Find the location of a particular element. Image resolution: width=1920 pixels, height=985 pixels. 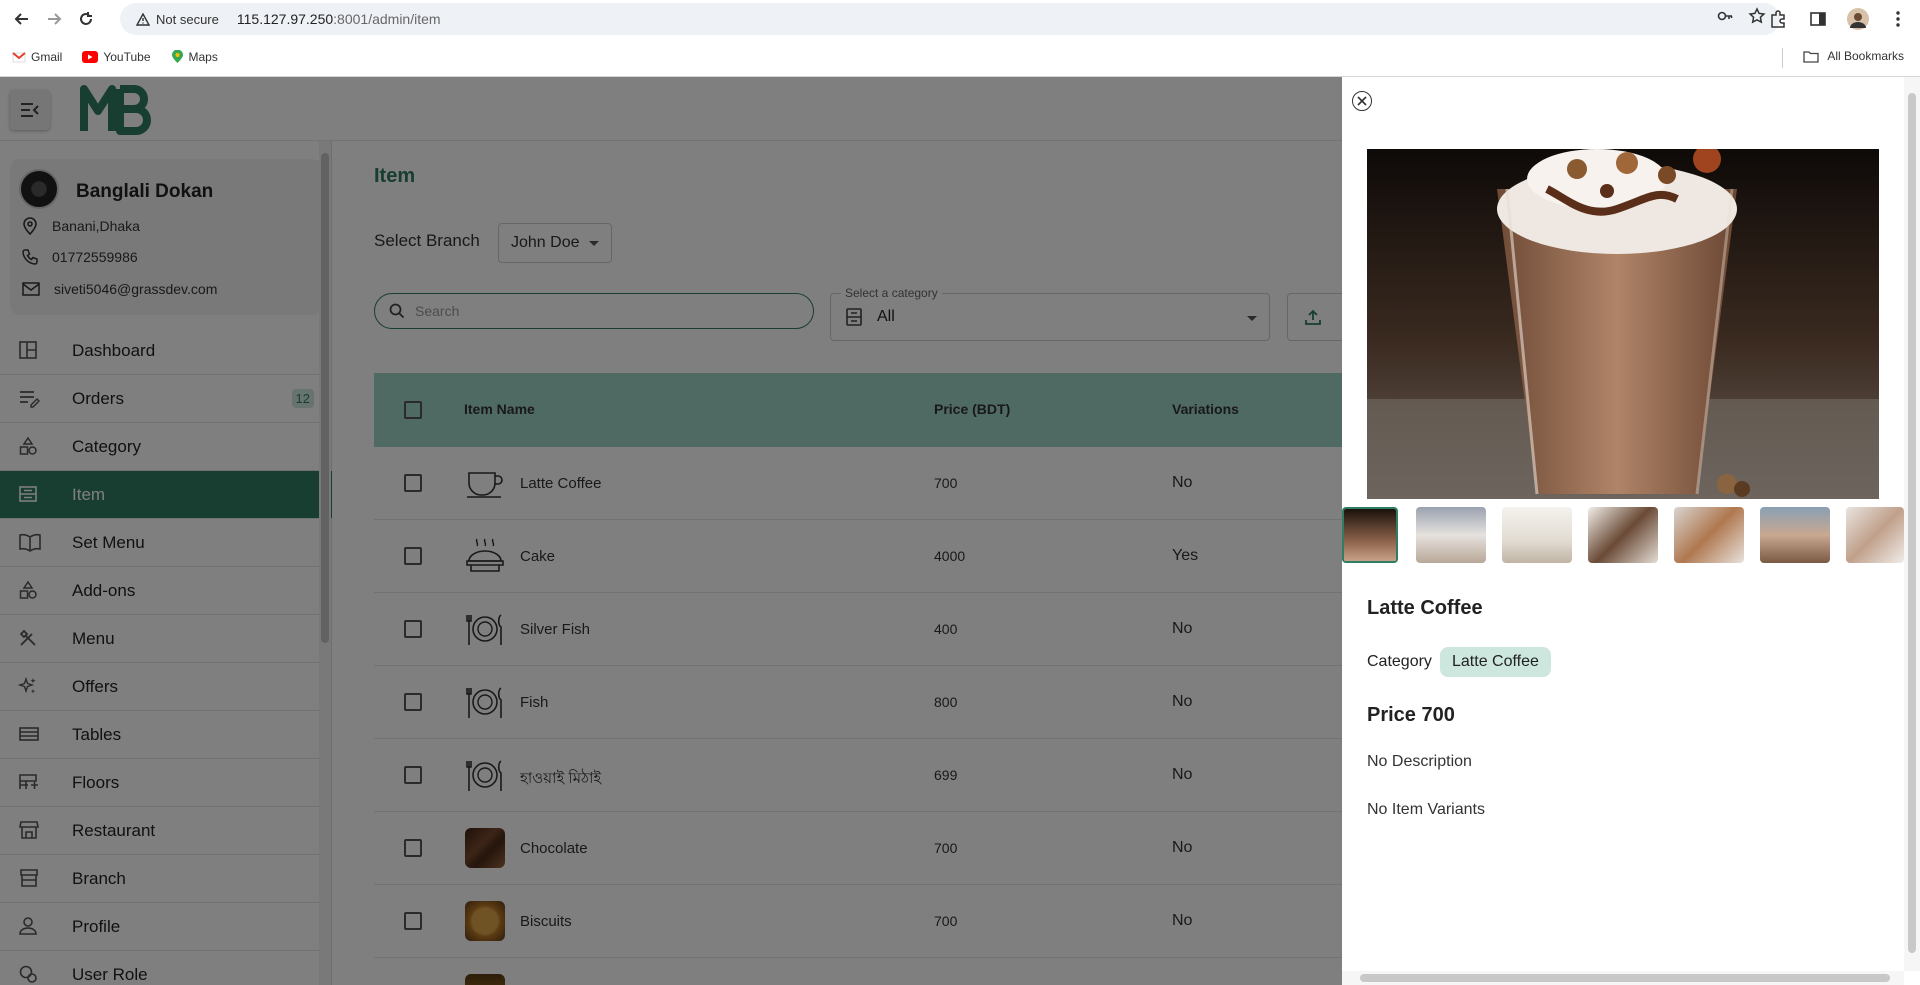

drawer-horizontal-scrollbar is located at coordinates (1623, 978).